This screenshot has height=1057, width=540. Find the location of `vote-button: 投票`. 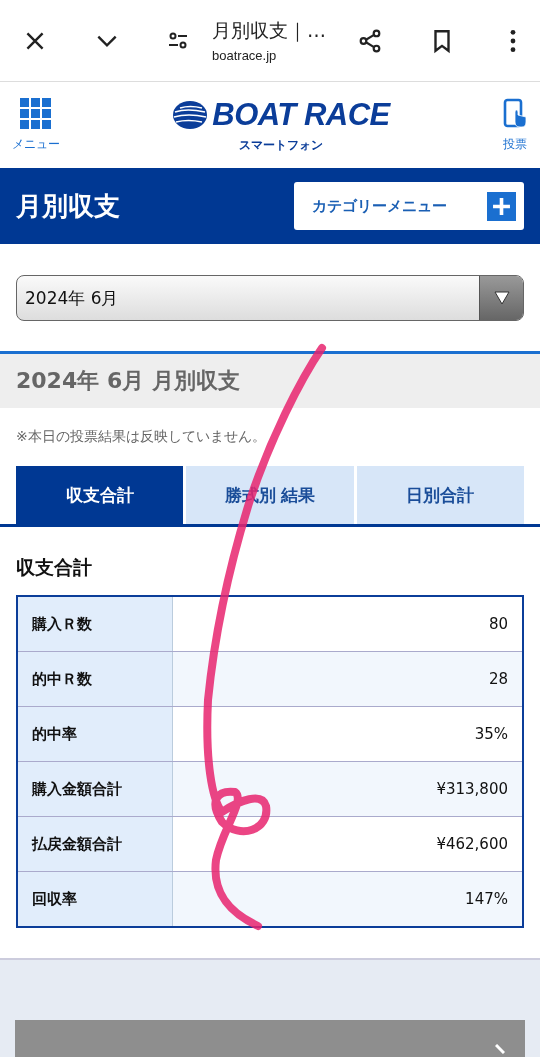

vote-button: 投票 is located at coordinates (515, 125).